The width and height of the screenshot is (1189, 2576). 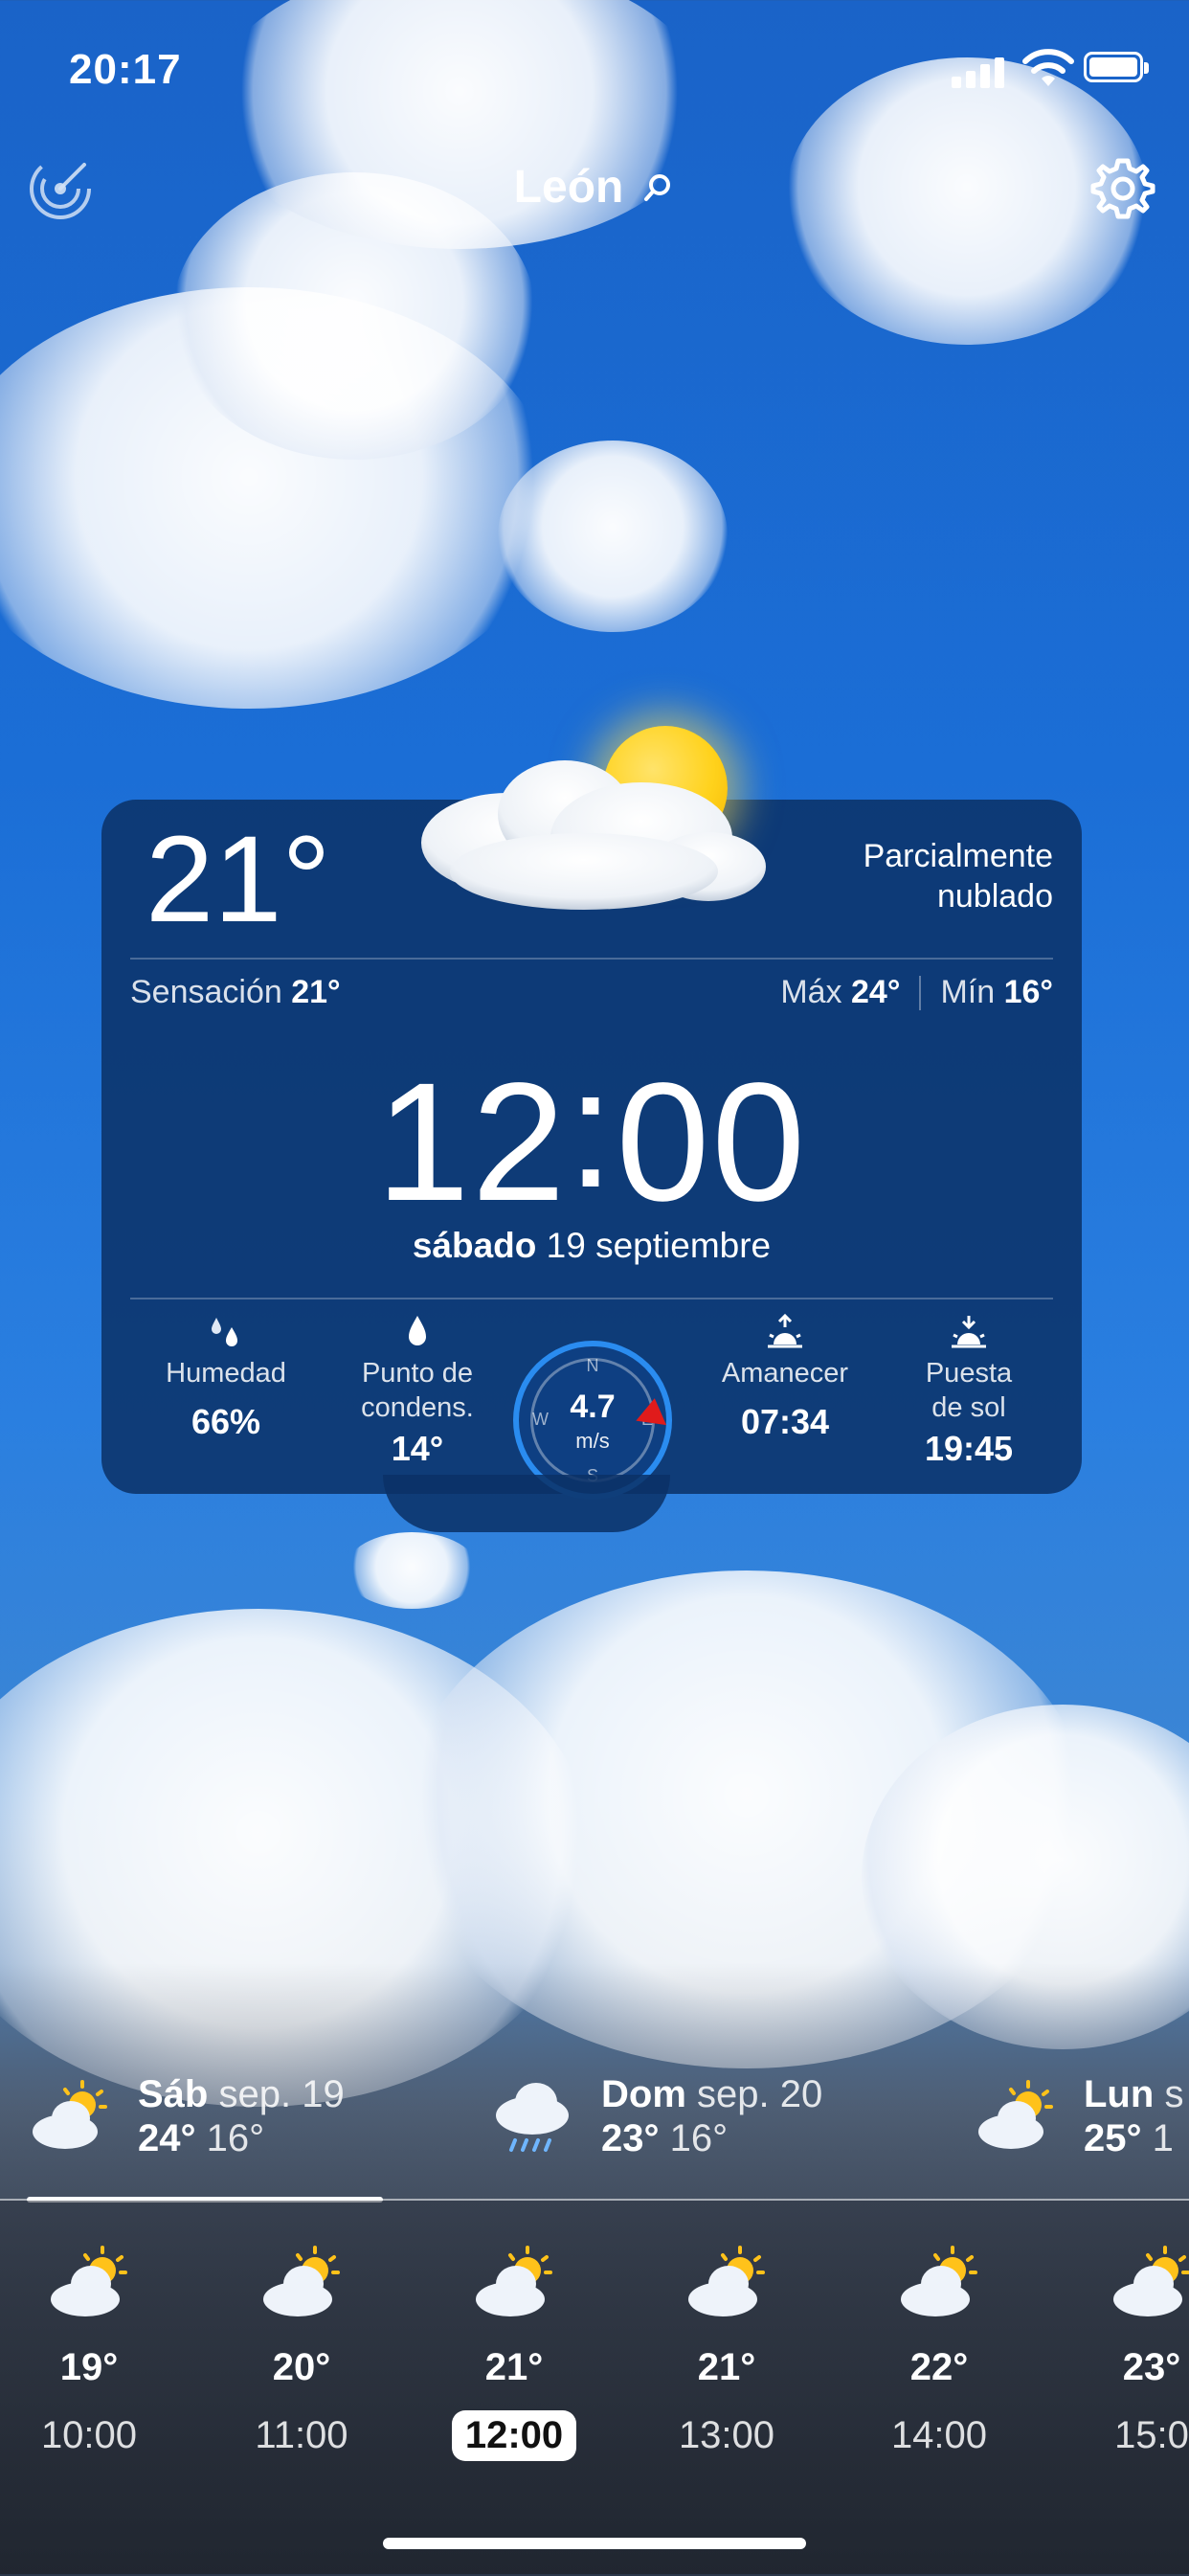 What do you see at coordinates (958, 856) in the screenshot?
I see `condition-line-1: Parcialmente` at bounding box center [958, 856].